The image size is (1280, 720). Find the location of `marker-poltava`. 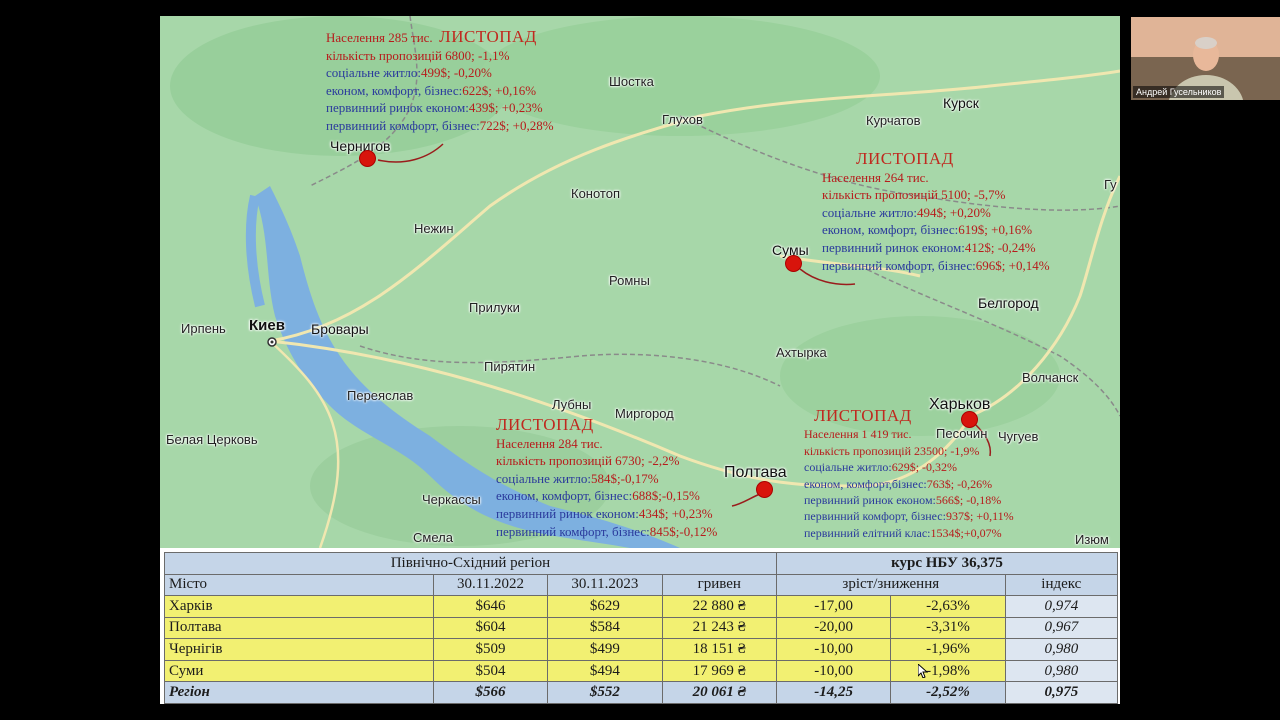

marker-poltava is located at coordinates (764, 489).